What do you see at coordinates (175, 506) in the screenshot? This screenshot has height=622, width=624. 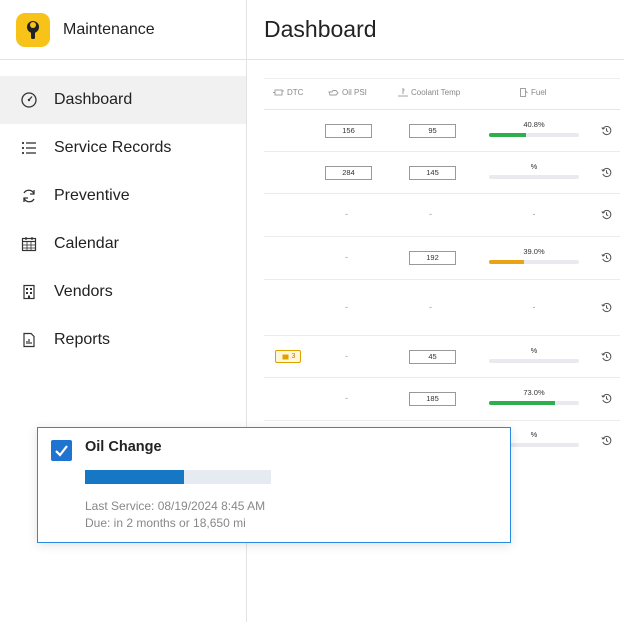 I see `last-service-text: Last Service: 08/19/2024 8:45 AM` at bounding box center [175, 506].